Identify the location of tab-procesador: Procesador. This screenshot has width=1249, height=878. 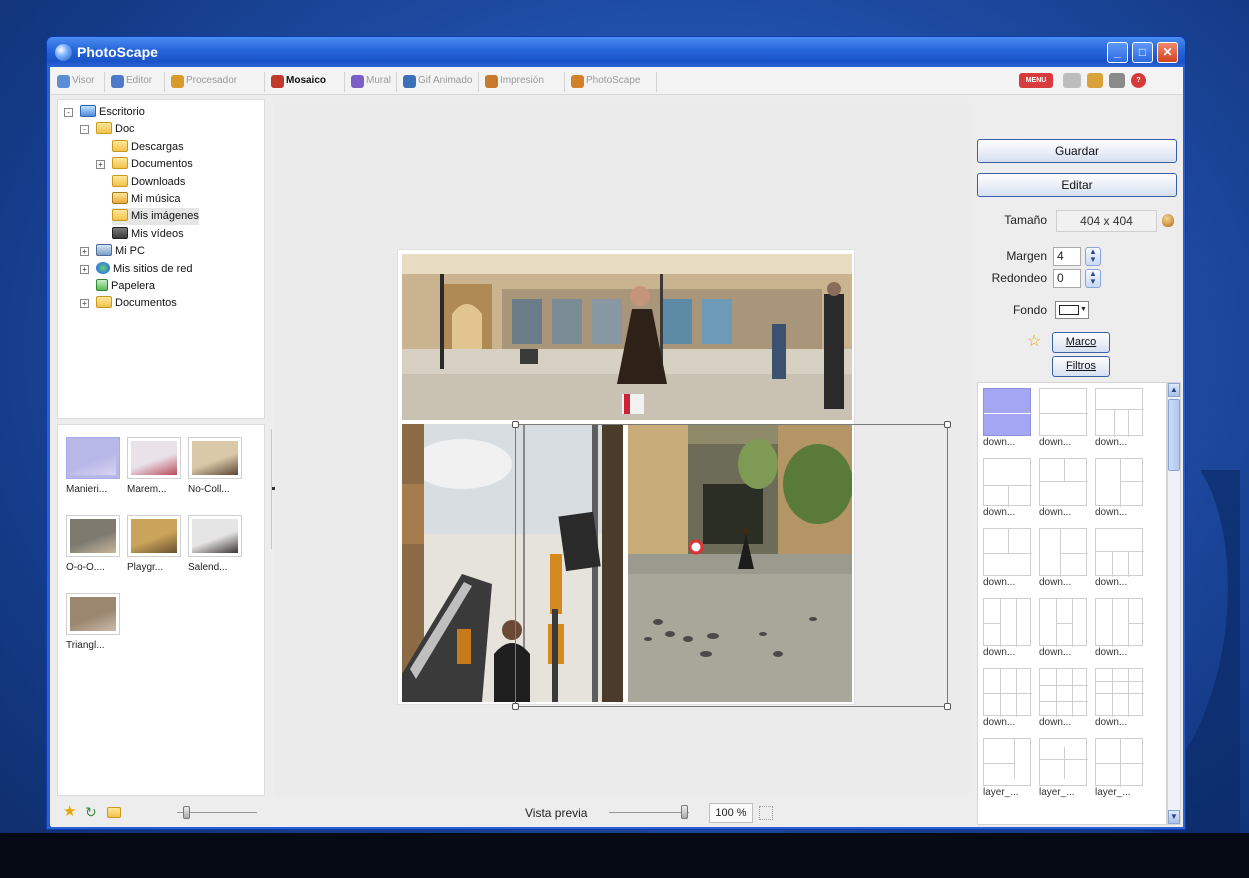
(217, 82).